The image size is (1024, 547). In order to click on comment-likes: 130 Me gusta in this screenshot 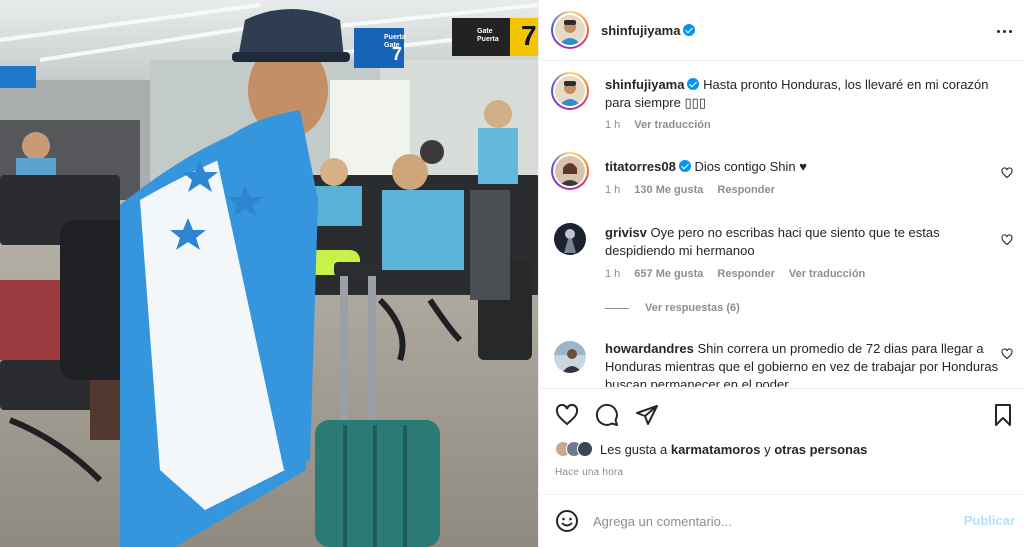, I will do `click(668, 190)`.